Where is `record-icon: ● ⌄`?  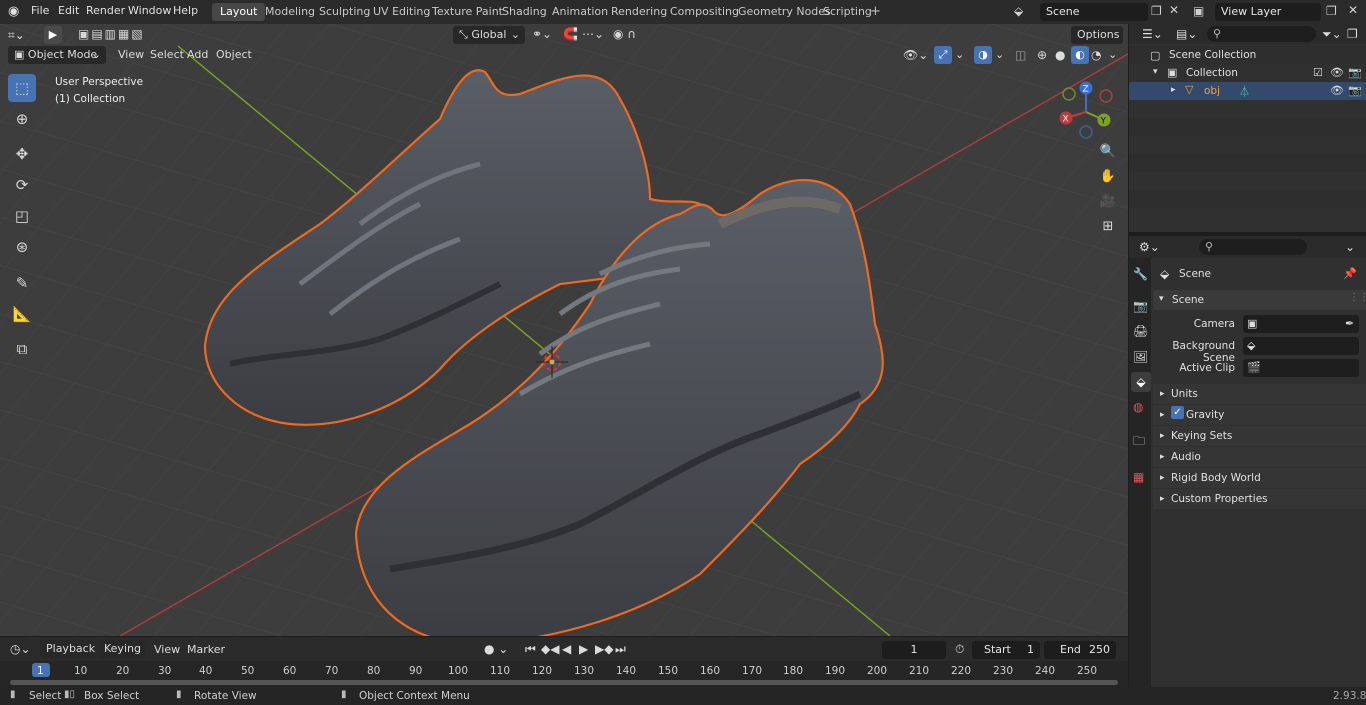
record-icon: ● ⌄ is located at coordinates (496, 649).